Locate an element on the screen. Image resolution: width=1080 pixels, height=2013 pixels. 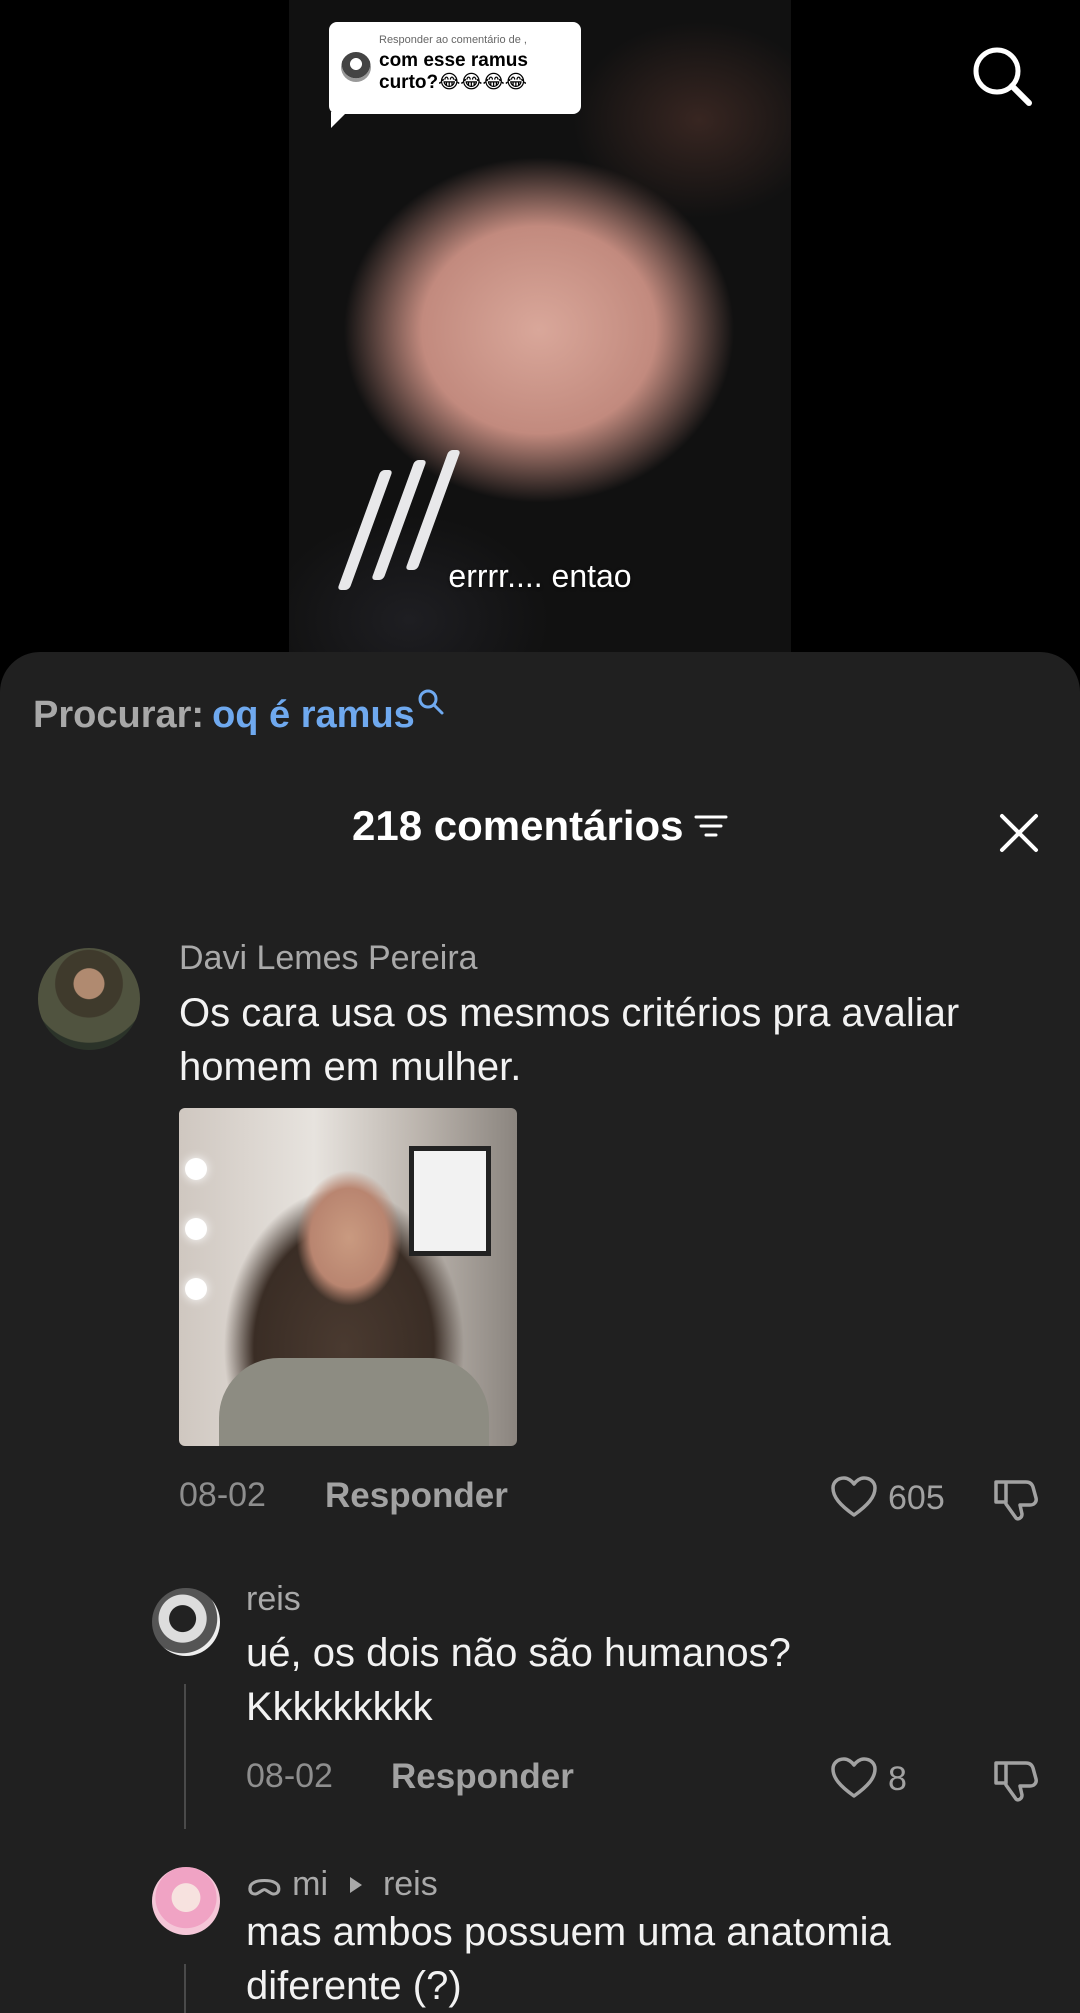
comment-author: reis is located at coordinates (273, 1599).